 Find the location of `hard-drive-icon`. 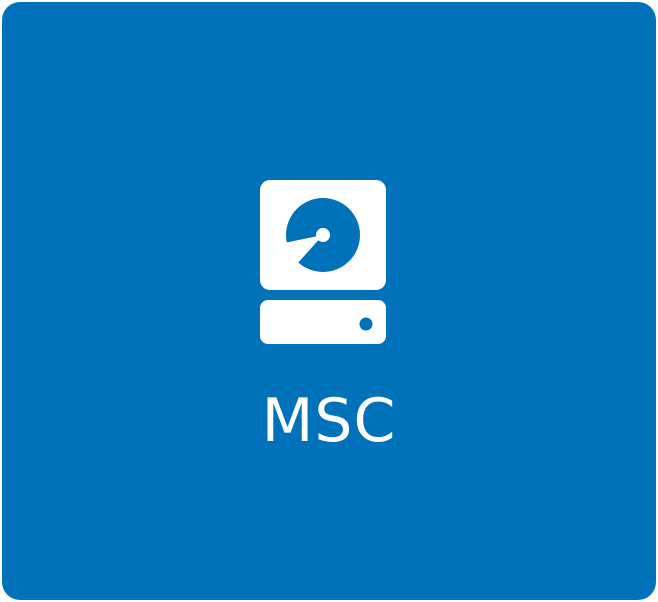

hard-drive-icon is located at coordinates (323, 262).